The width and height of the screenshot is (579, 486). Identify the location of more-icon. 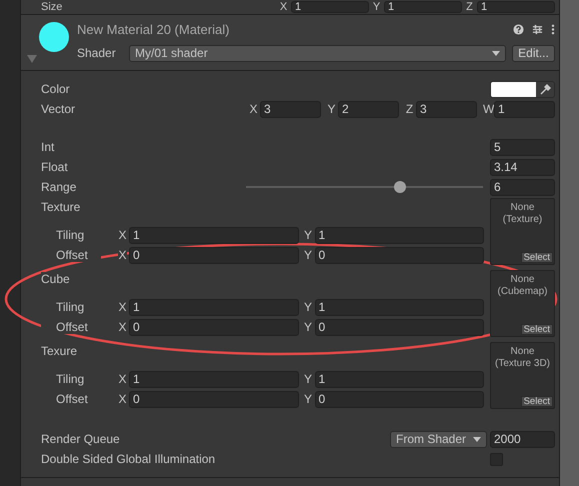
(553, 29).